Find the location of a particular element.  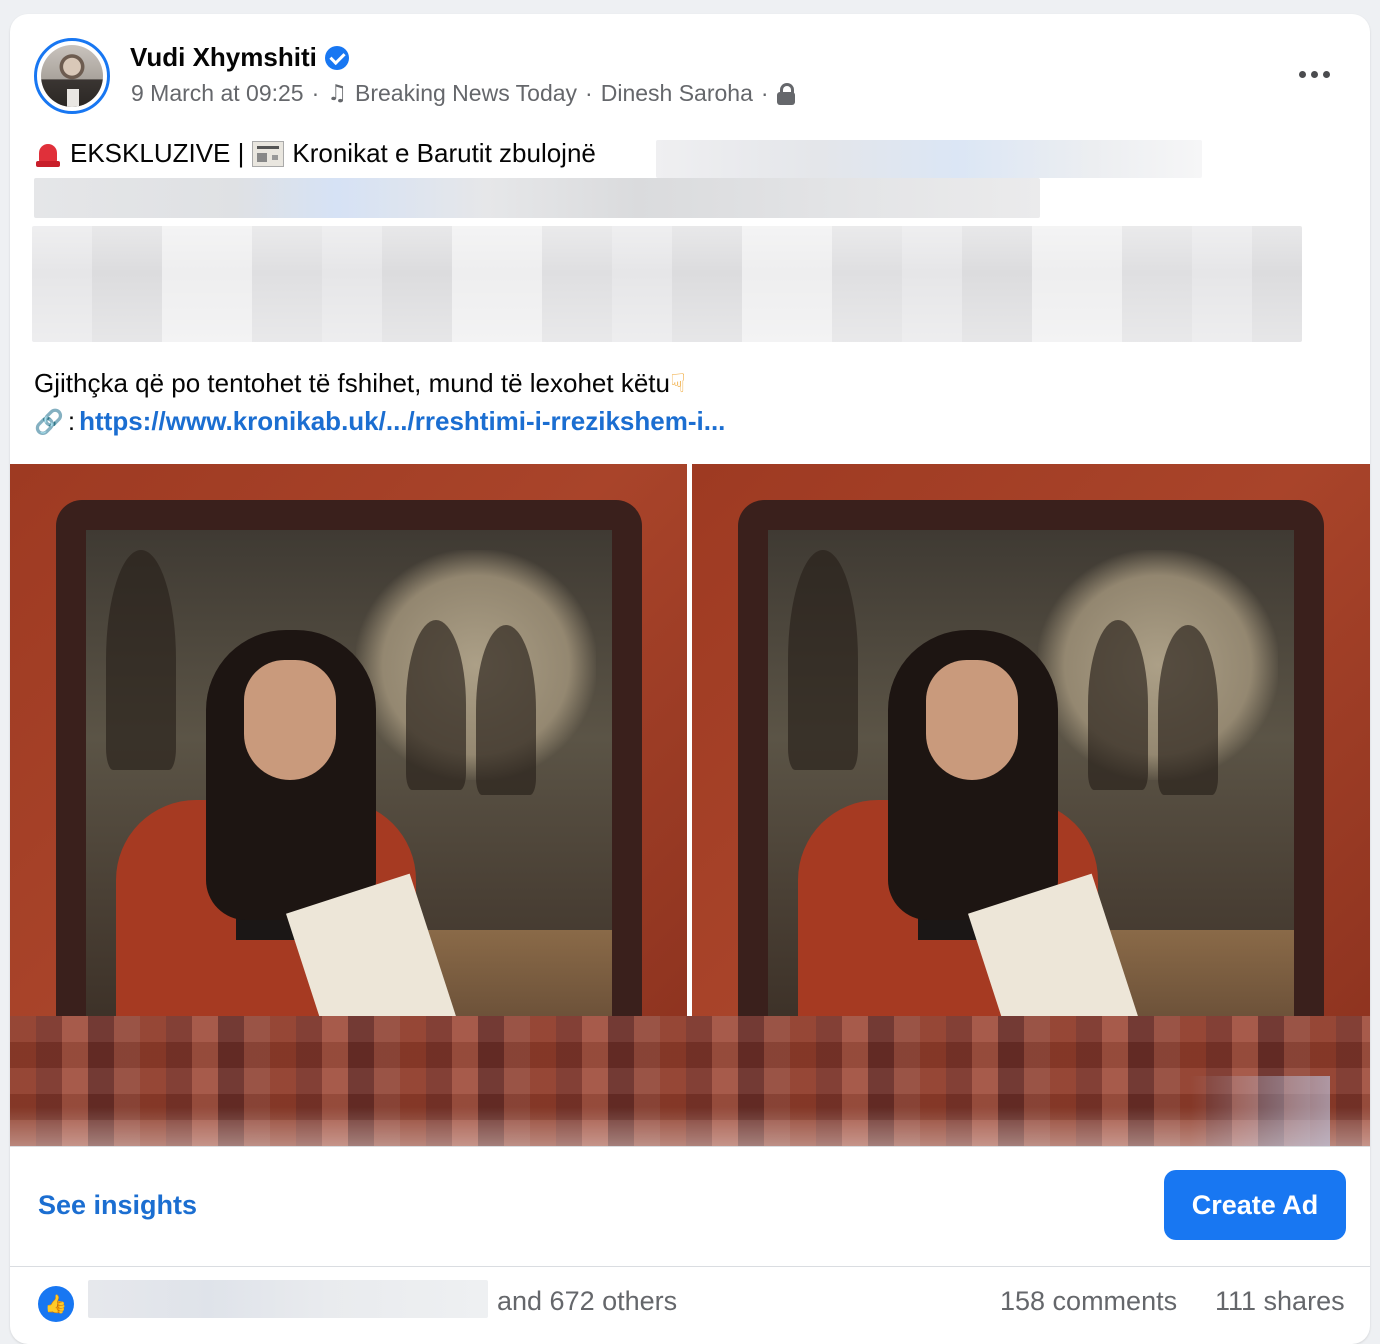

post-text-intro: Kronikat e Barutit zbulojnë is located at coordinates (444, 153).